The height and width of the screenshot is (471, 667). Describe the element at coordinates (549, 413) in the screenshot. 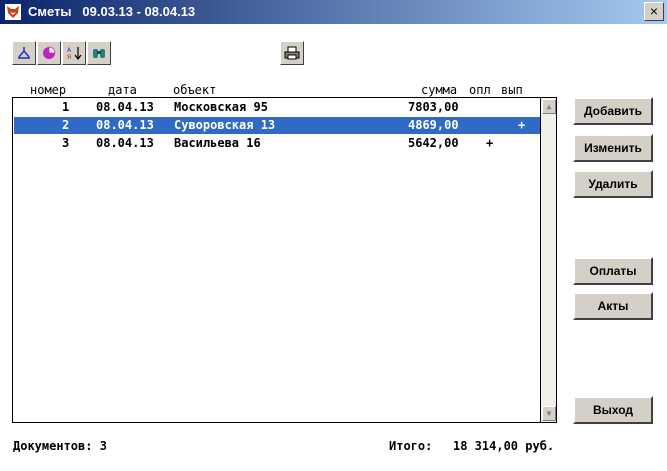

I see `scroll-down-arrow-icon: ▼` at that location.